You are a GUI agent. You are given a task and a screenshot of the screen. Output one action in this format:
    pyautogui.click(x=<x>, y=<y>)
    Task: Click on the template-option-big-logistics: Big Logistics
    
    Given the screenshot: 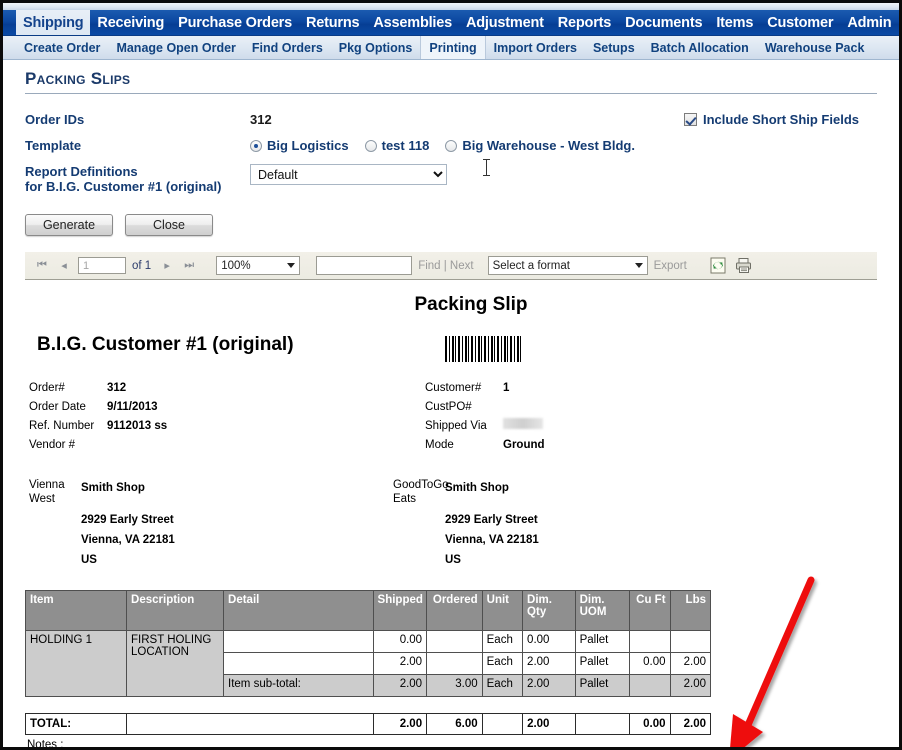 What is the action you would take?
    pyautogui.click(x=299, y=145)
    